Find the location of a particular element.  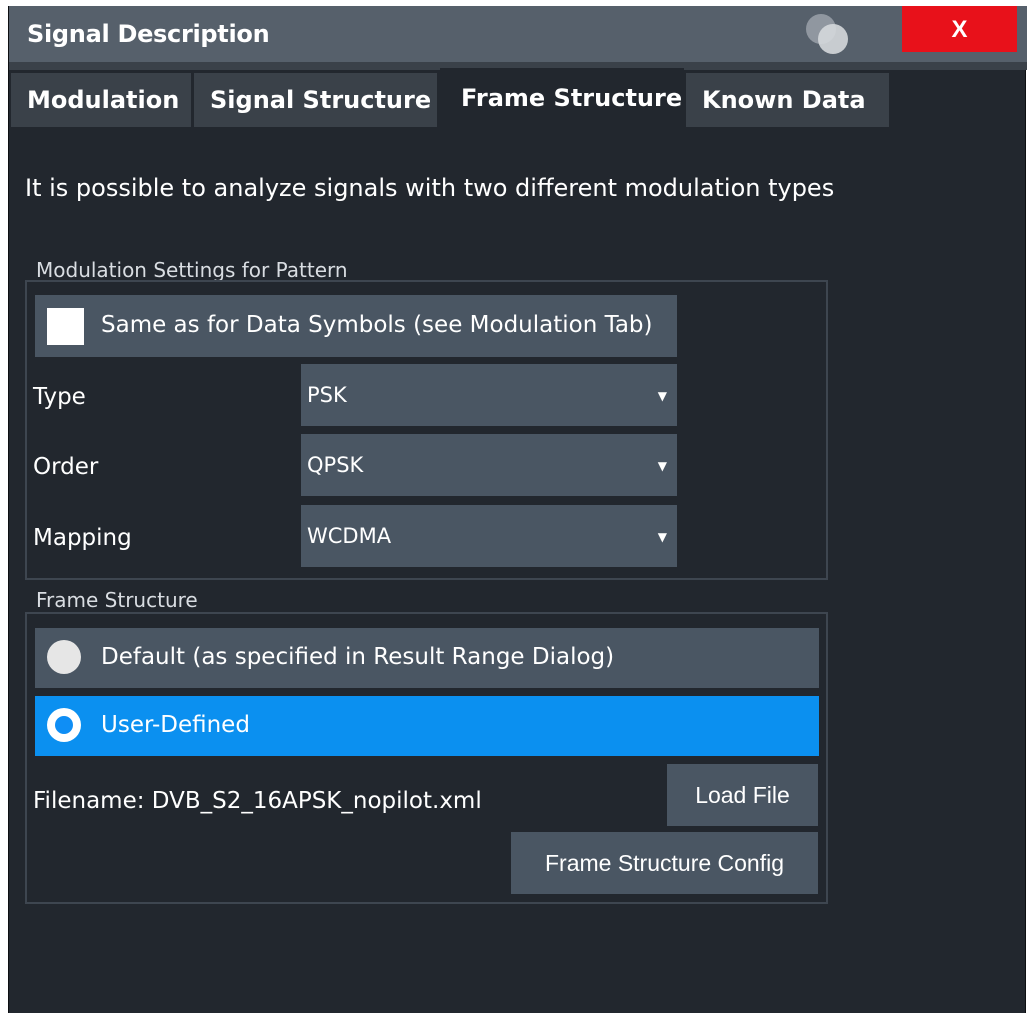

modulation-settings-label: Modulation Settings for Pattern is located at coordinates (192, 270).